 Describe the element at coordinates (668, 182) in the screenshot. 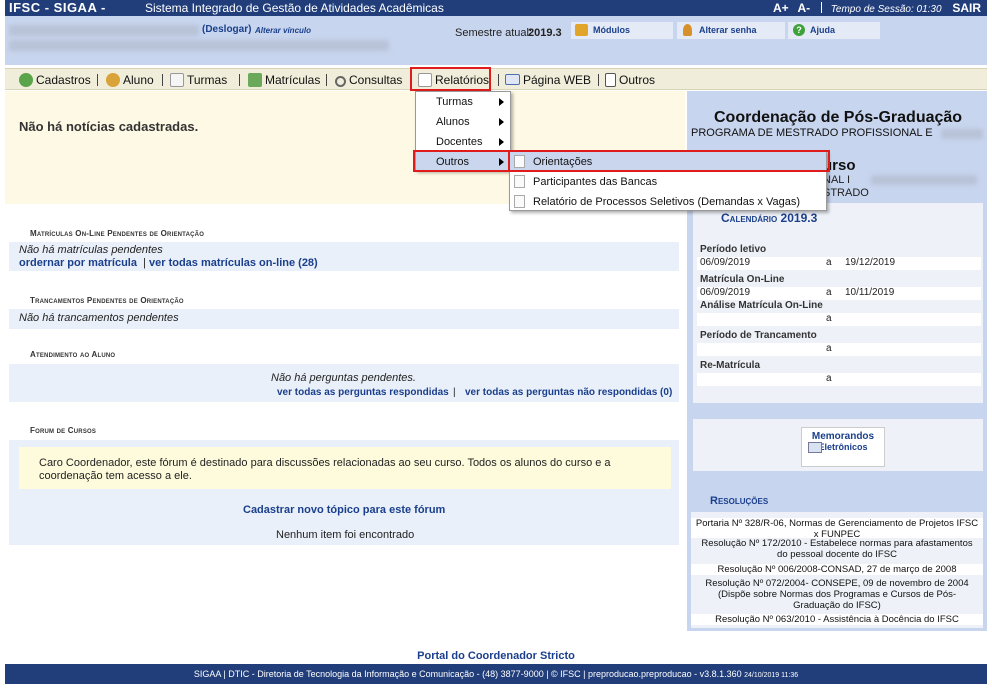

I see `submenu-participantes-bancas: Participantes das Bancas` at that location.